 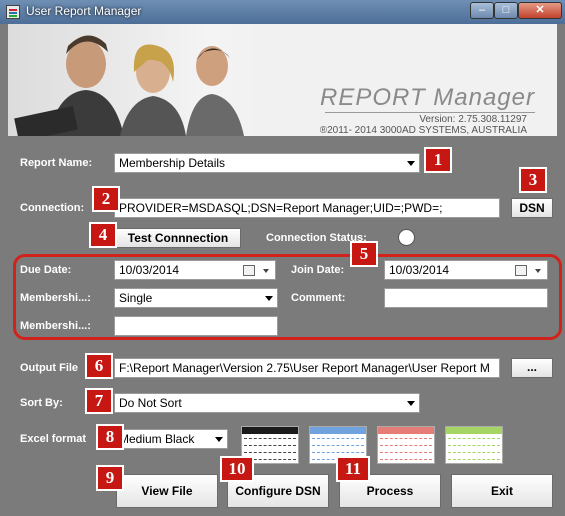 I want to click on excel-format-value: Medium Black, so click(x=157, y=439).